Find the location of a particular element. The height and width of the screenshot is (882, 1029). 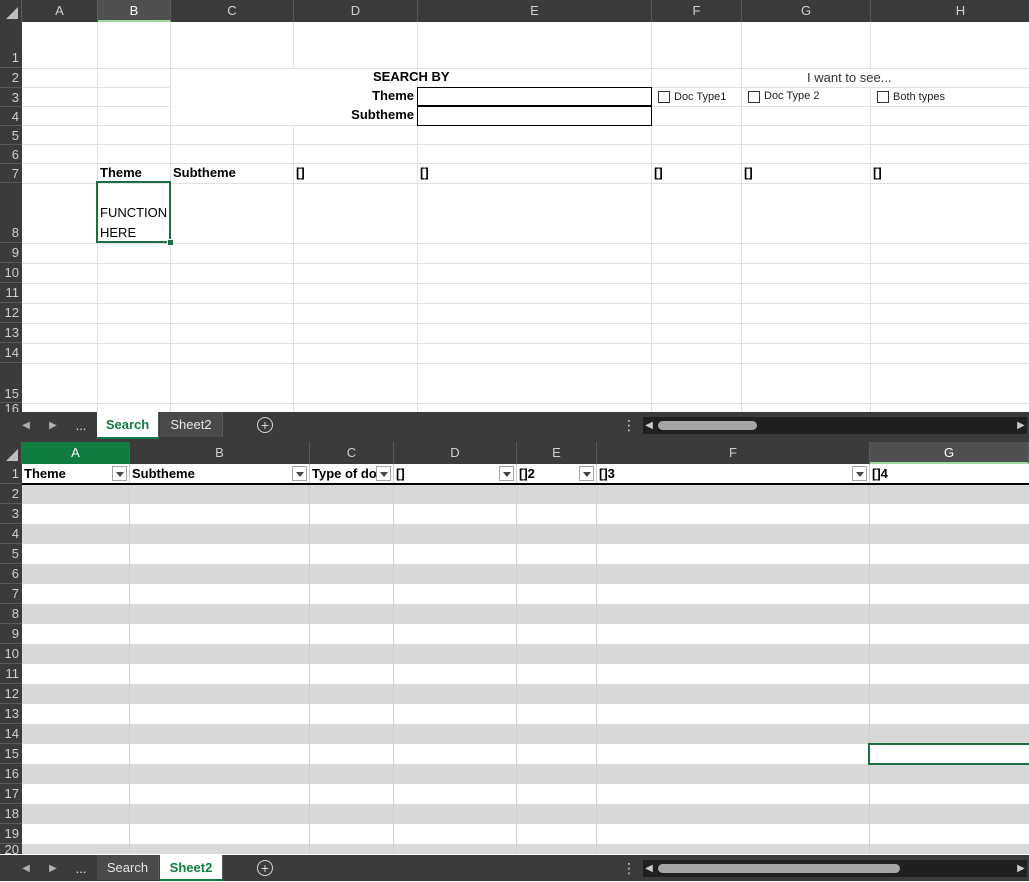

both-types-checkbox is located at coordinates (883, 97).